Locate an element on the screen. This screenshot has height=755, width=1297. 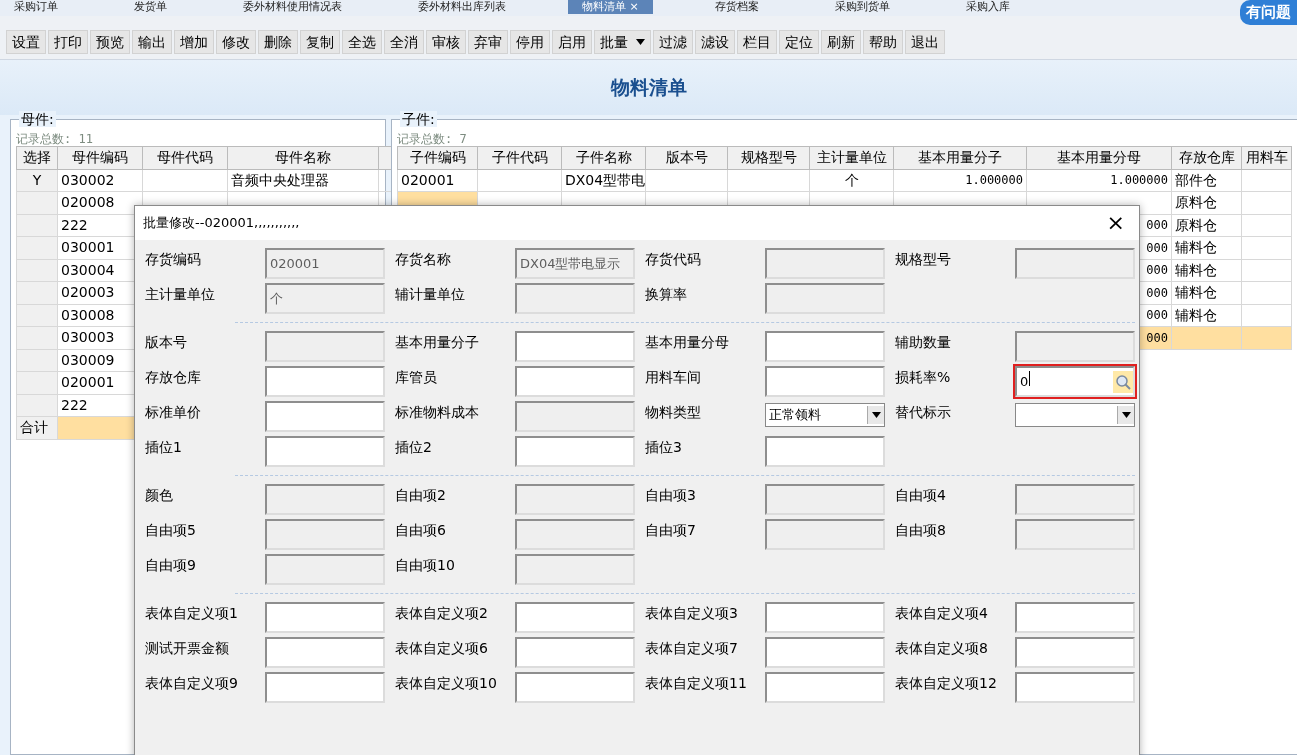
toolbar-button: 刷新 is located at coordinates (841, 42).